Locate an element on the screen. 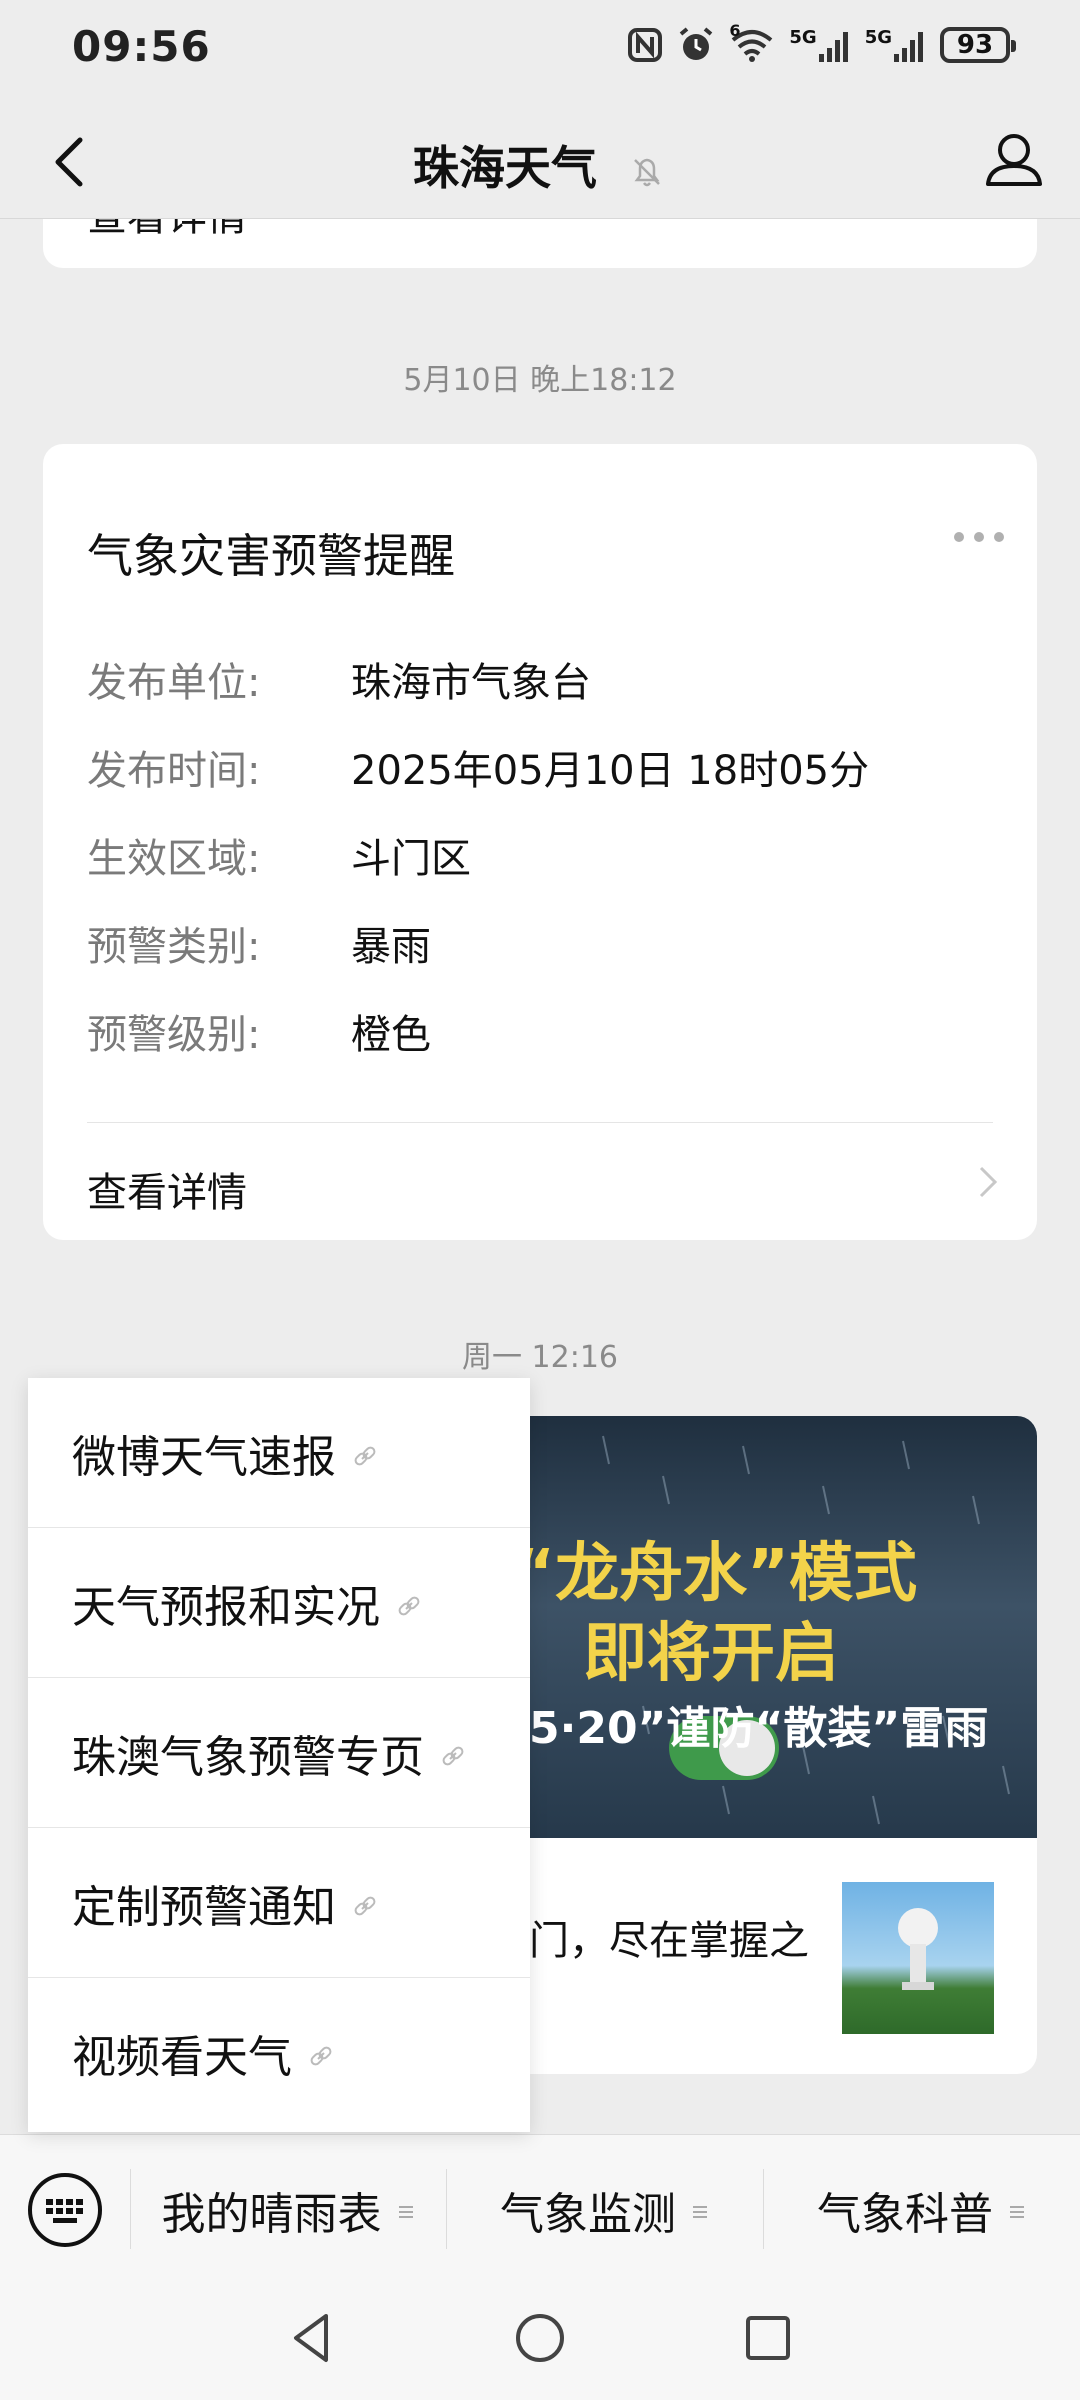  person-icon is located at coordinates (1014, 160).